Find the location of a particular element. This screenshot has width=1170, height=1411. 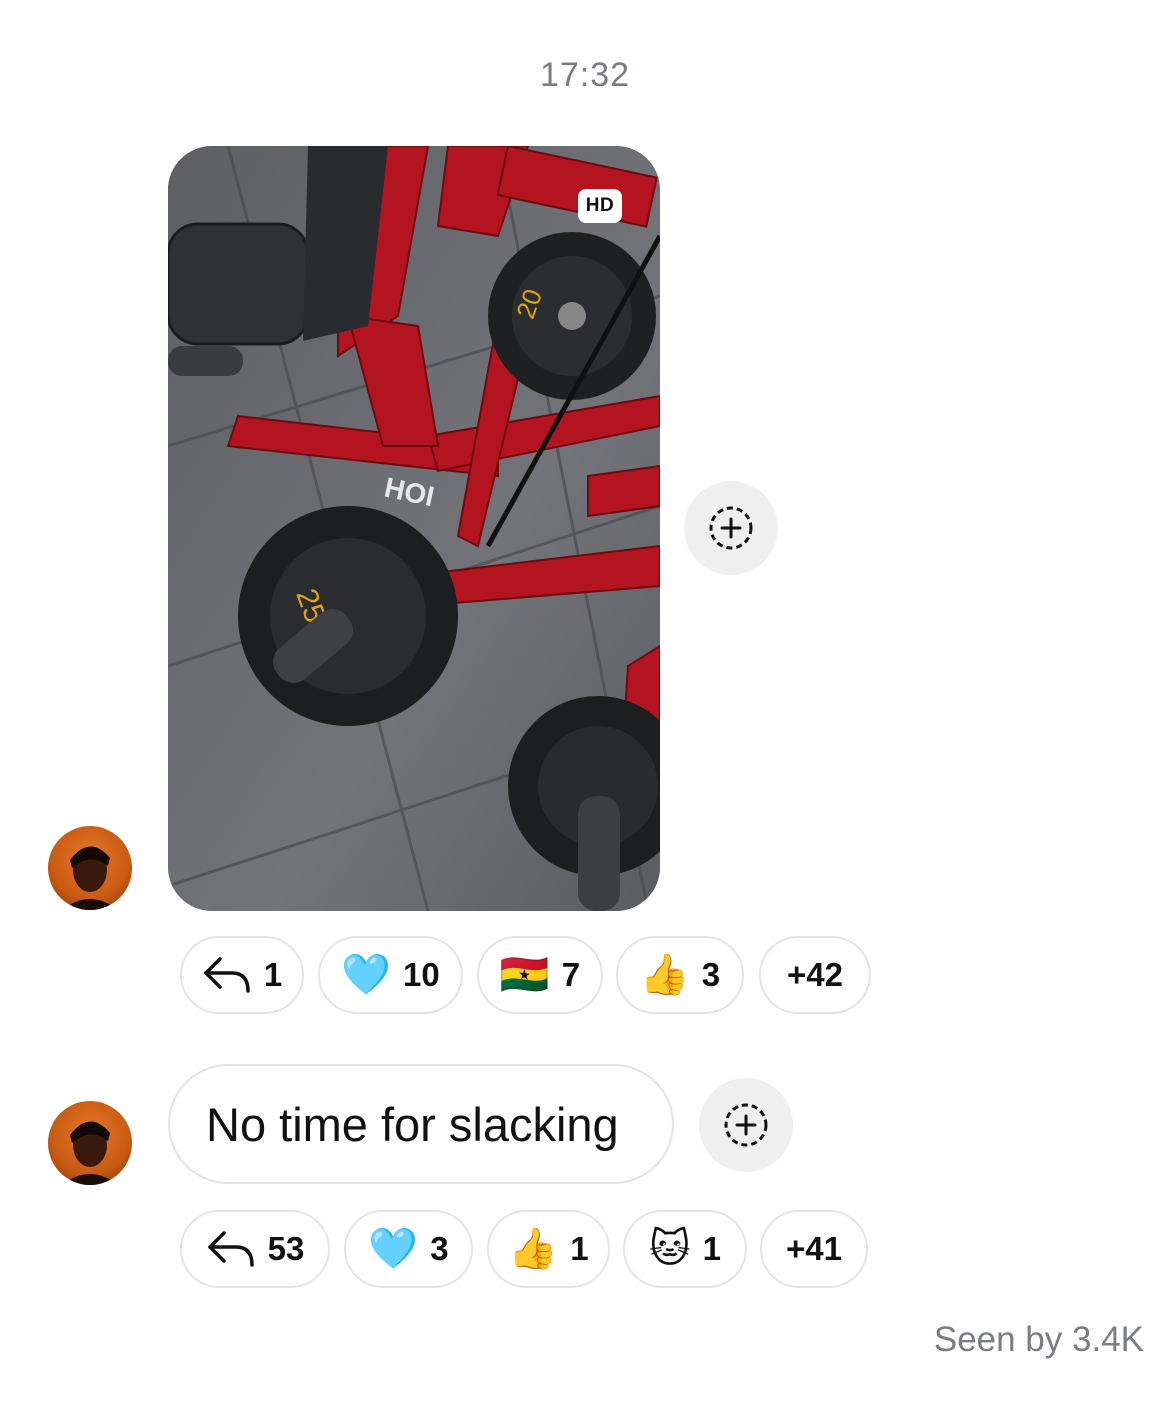

reaction-count: 10 is located at coordinates (421, 974).